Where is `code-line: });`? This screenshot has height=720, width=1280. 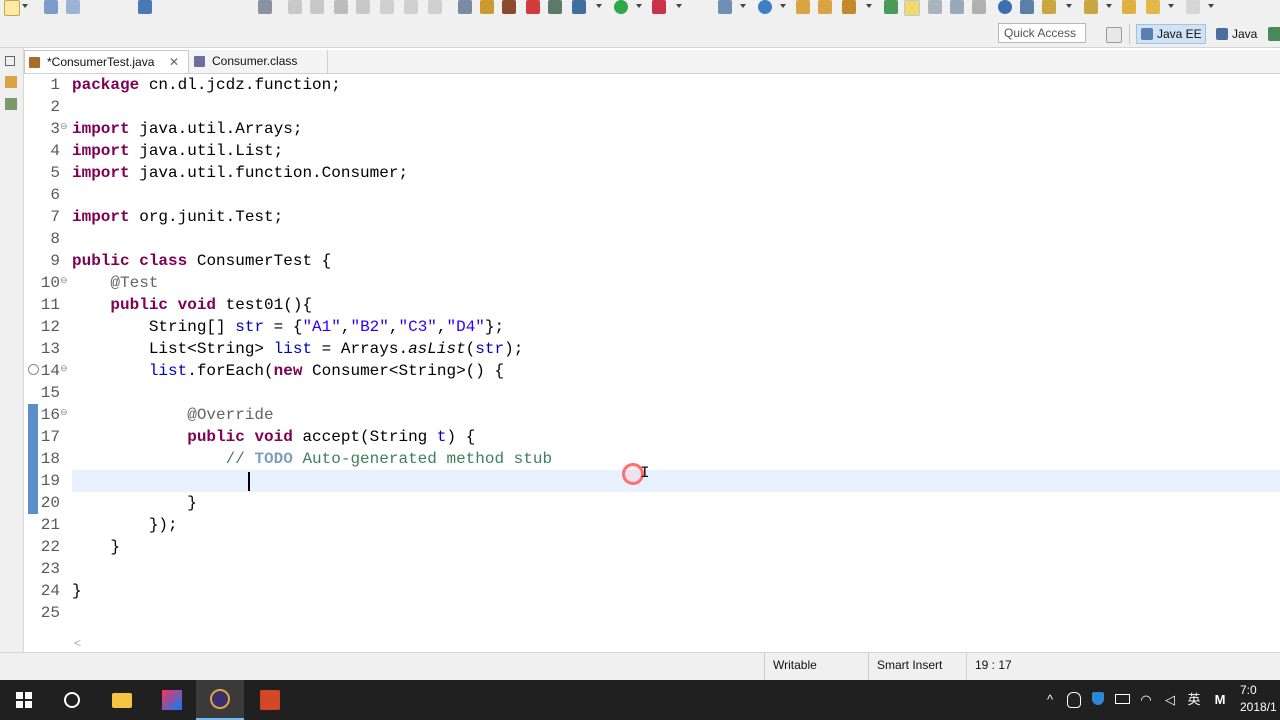 code-line: }); is located at coordinates (672, 525).